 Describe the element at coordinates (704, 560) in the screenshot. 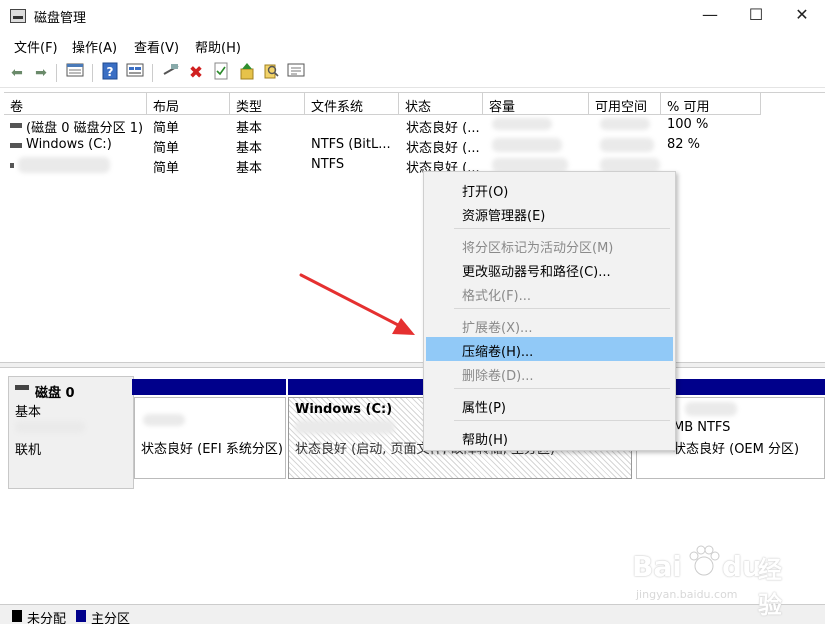

I see `paw-icon` at that location.